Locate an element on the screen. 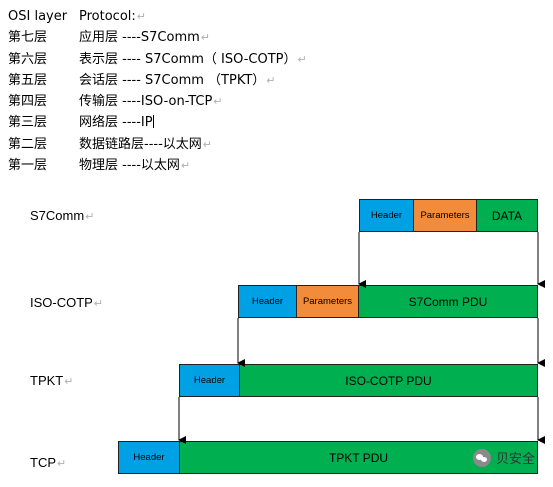  watermark-text: 贝安全 is located at coordinates (516, 459).